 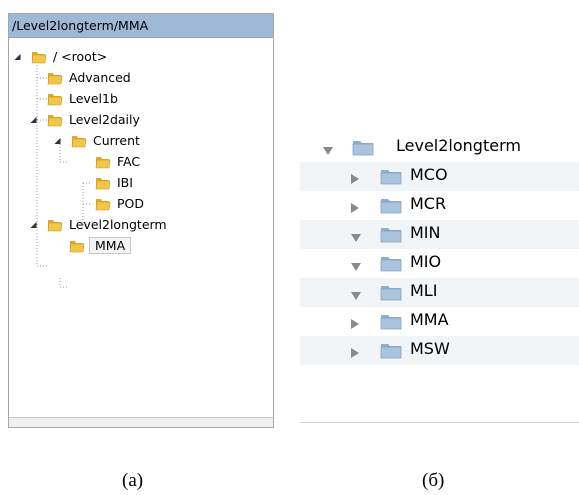 I want to click on outline-row: MIO, so click(x=439, y=263).